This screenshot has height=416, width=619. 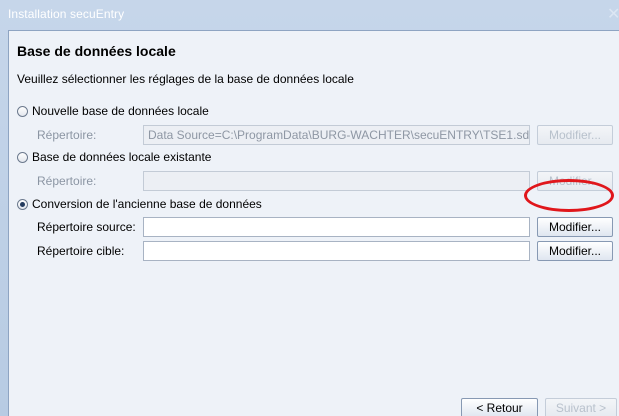 I want to click on title-bar: Installation secuEntry ✕, so click(x=309, y=15).